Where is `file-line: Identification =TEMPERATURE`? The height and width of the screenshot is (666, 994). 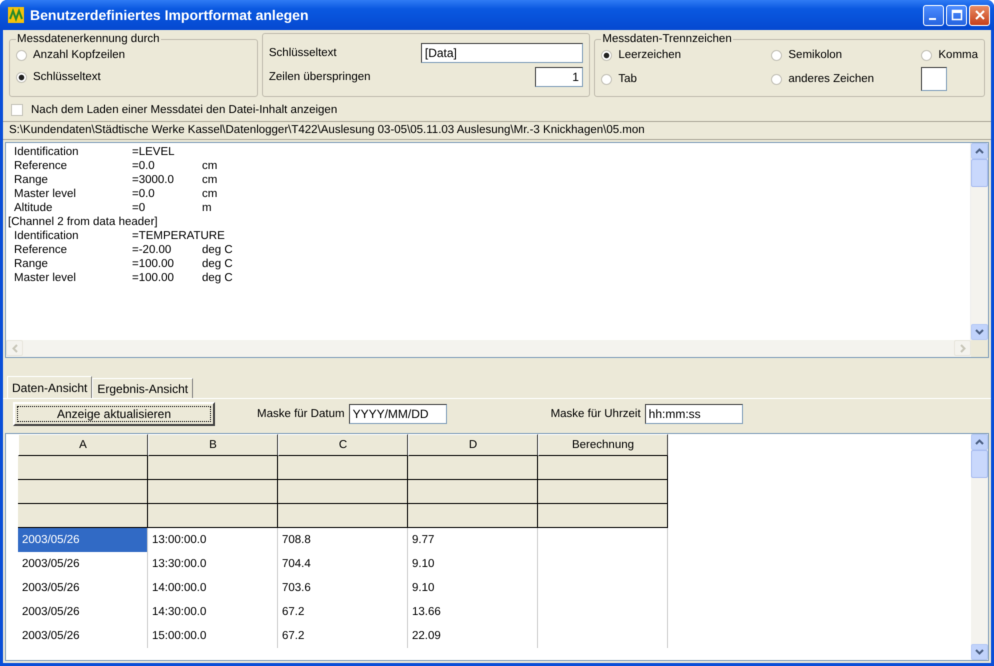 file-line: Identification =TEMPERATURE is located at coordinates (119, 236).